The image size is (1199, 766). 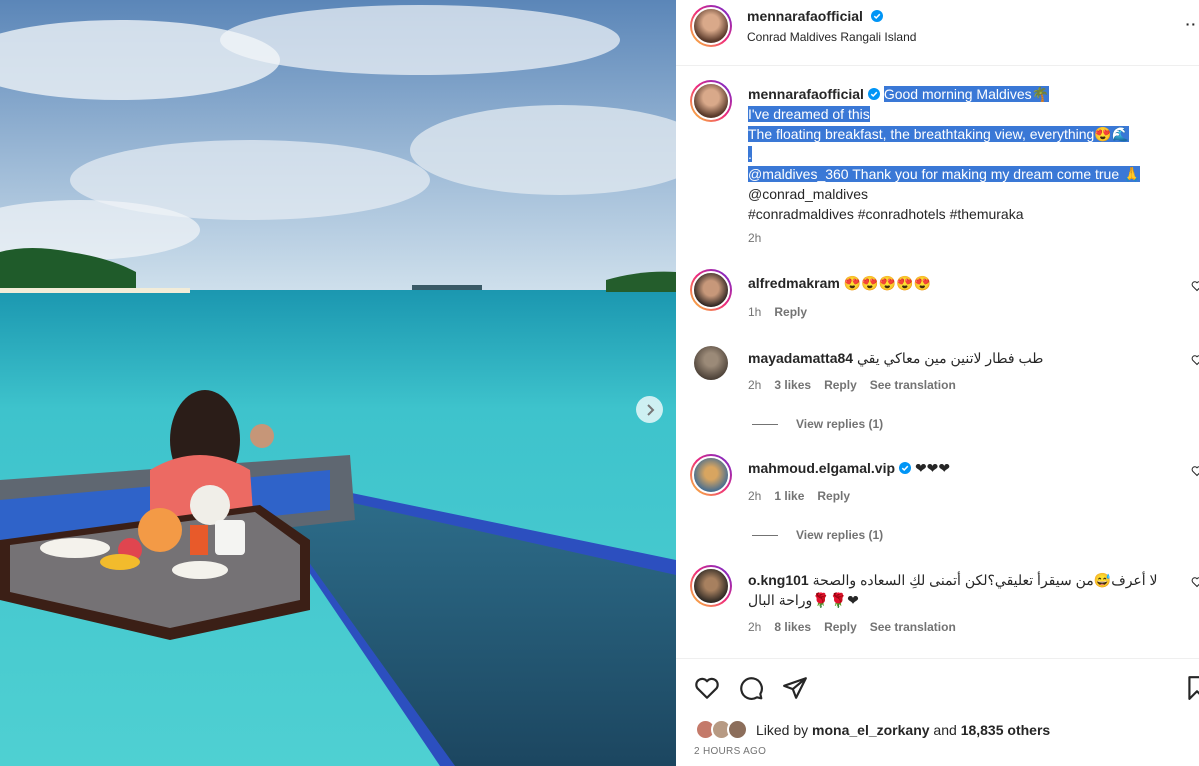 I want to click on comment-likes: 3 likes, so click(x=792, y=385).